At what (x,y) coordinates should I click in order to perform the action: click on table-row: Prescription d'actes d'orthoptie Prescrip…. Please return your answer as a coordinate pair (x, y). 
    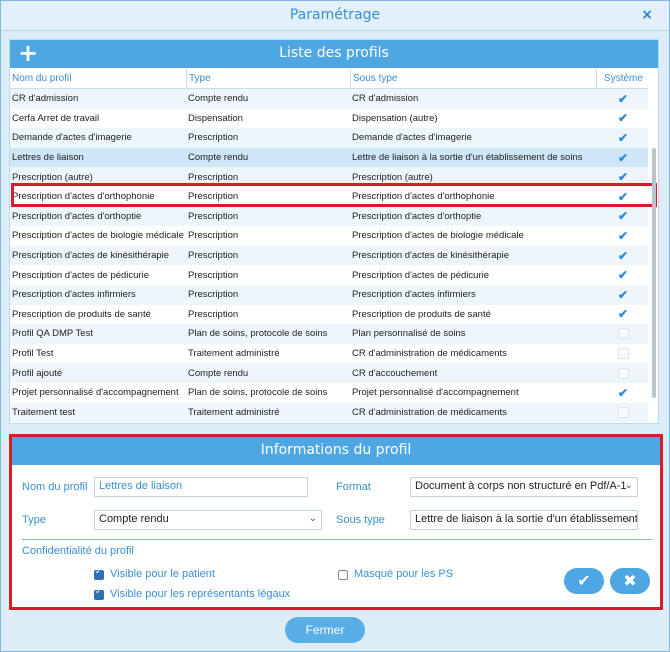
    Looking at the image, I should click on (329, 216).